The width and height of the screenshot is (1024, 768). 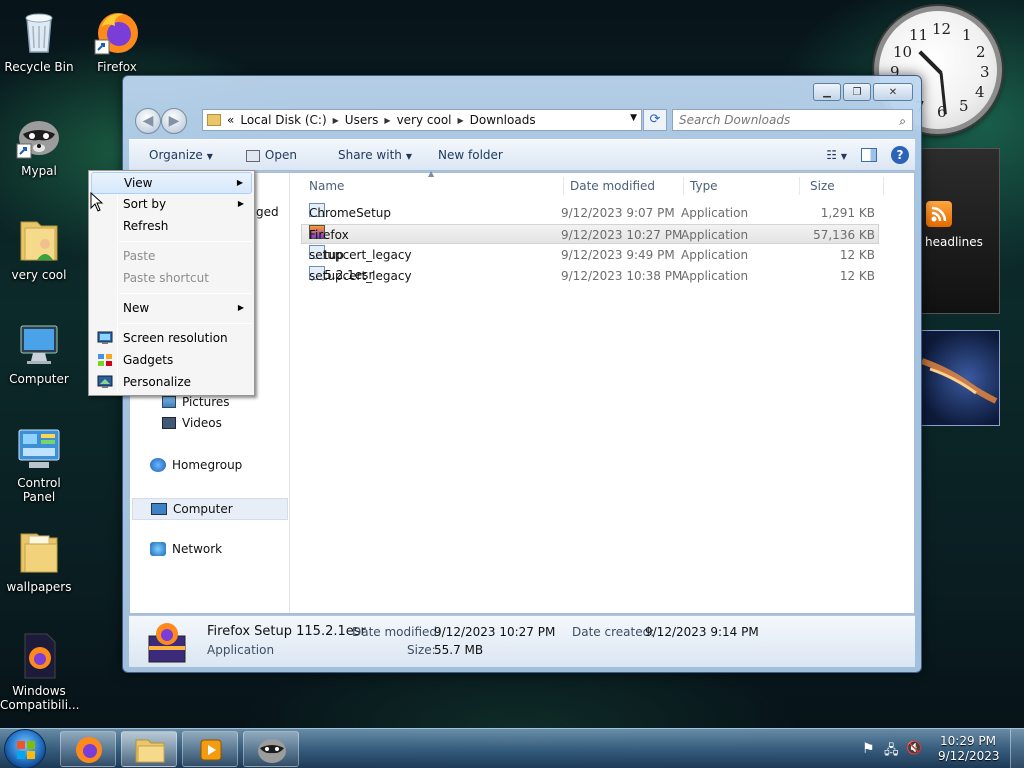 I want to click on organize-button: Organize ▼, so click(x=177, y=155).